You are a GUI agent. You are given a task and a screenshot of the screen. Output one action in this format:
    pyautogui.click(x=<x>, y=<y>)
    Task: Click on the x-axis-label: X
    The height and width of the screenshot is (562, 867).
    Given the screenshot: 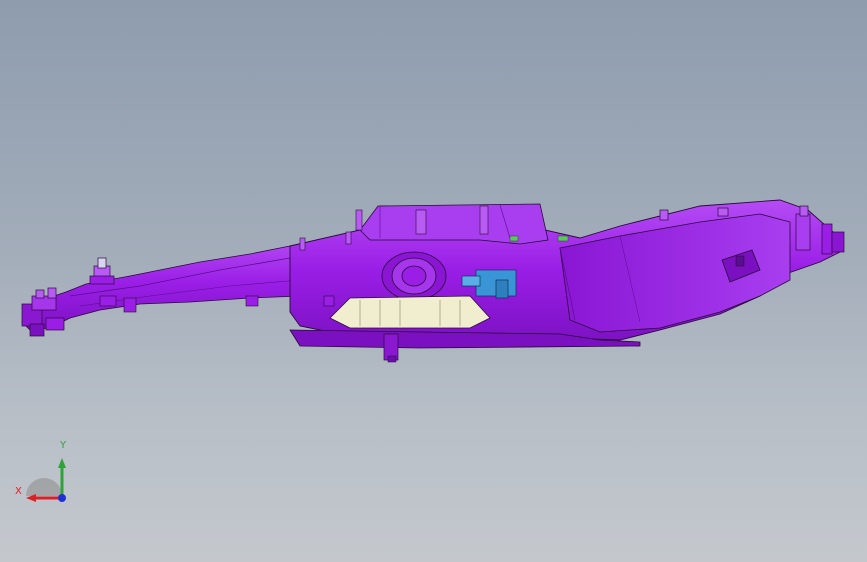 What is the action you would take?
    pyautogui.click(x=18, y=491)
    